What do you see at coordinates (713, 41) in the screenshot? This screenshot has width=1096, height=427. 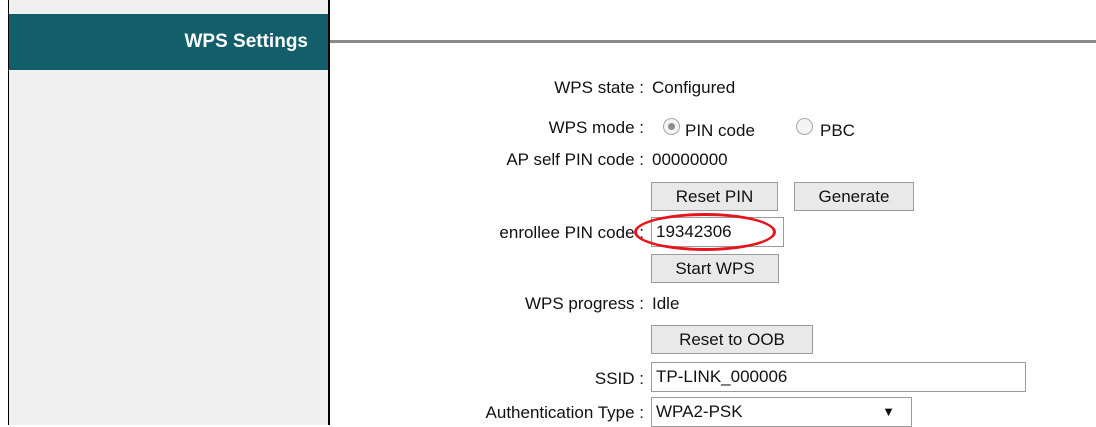 I see `section-divider` at bounding box center [713, 41].